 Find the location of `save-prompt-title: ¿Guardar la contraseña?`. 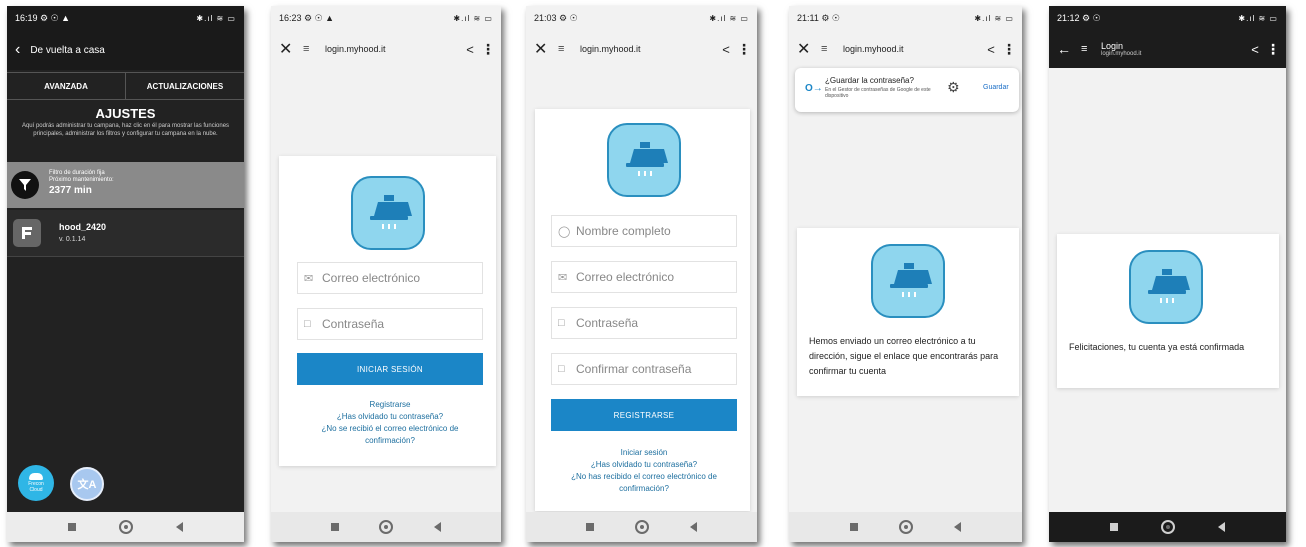

save-prompt-title: ¿Guardar la contraseña? is located at coordinates (869, 80).